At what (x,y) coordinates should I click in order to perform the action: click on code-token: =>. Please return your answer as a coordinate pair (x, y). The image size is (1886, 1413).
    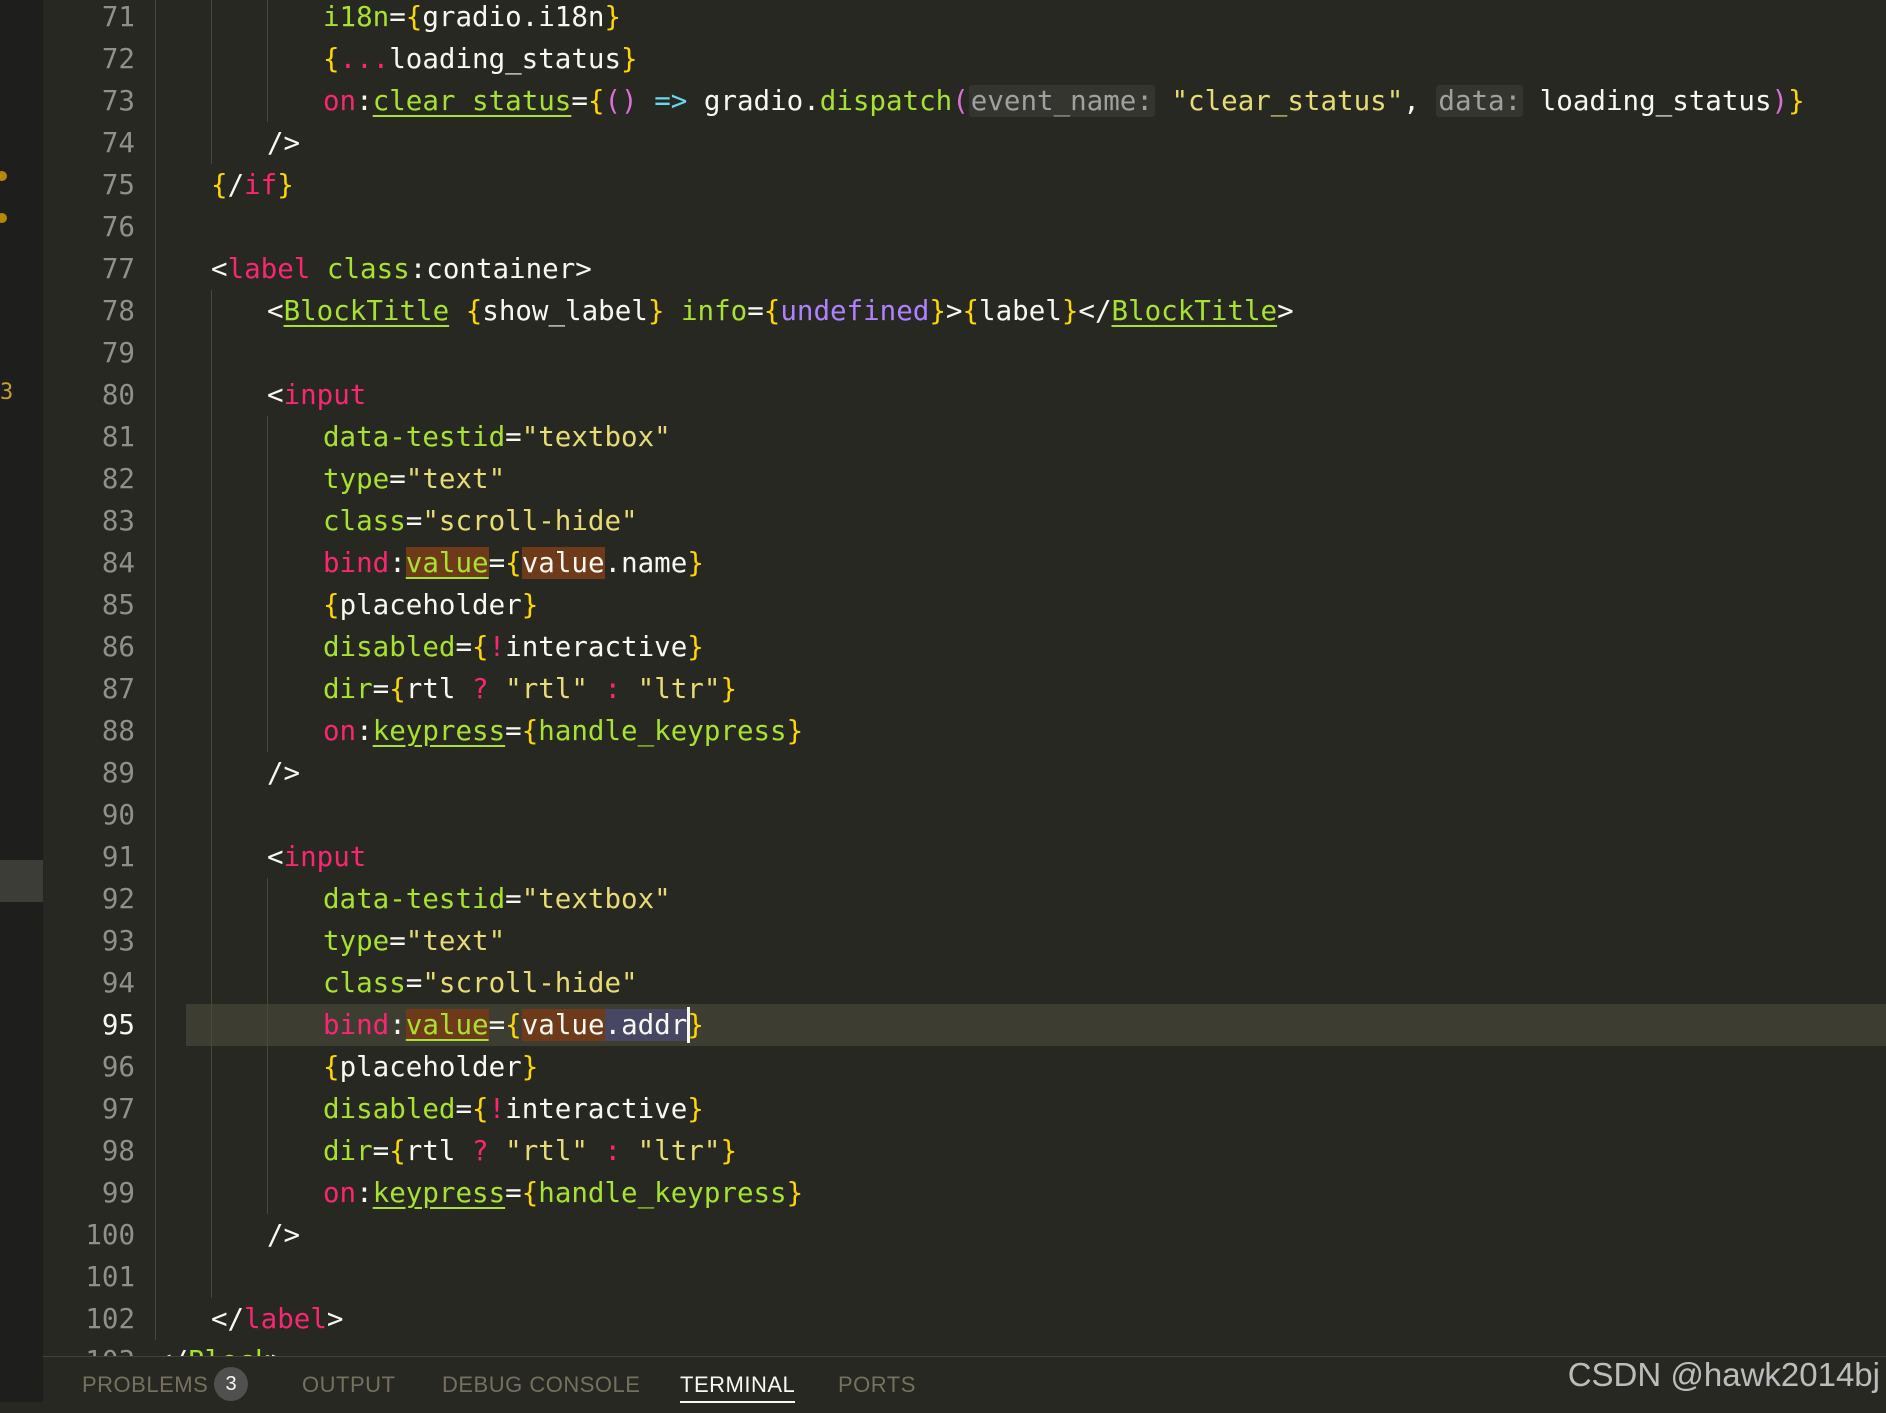
    Looking at the image, I should click on (671, 101).